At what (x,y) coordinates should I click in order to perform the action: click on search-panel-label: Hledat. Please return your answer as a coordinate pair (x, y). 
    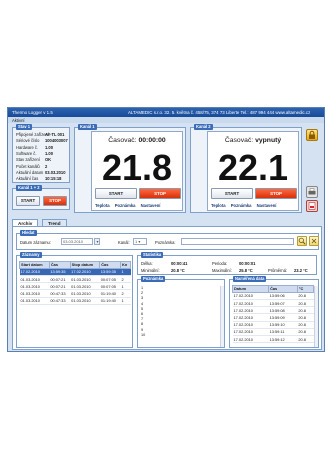
    Looking at the image, I should click on (28, 233).